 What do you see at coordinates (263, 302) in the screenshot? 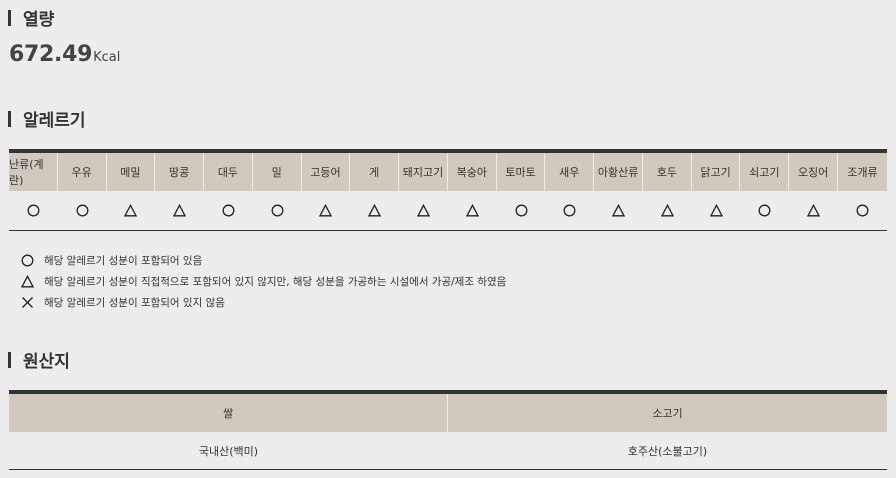
I see `legend-item: 해당 알레르기 성분이 포함되어 있지 않음` at bounding box center [263, 302].